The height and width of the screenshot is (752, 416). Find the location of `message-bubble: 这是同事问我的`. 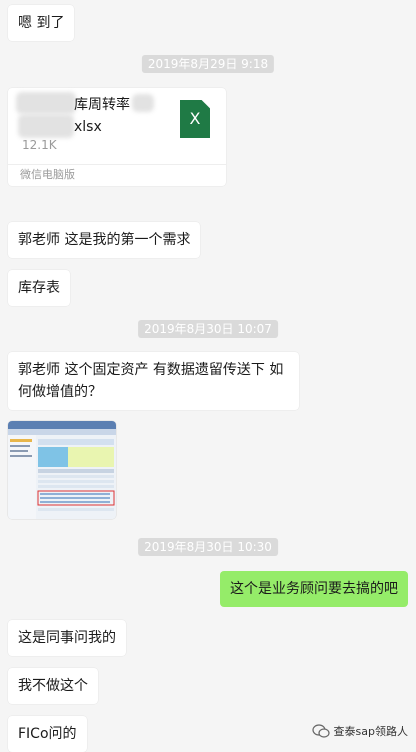

message-bubble: 这是同事问我的 is located at coordinates (67, 638).